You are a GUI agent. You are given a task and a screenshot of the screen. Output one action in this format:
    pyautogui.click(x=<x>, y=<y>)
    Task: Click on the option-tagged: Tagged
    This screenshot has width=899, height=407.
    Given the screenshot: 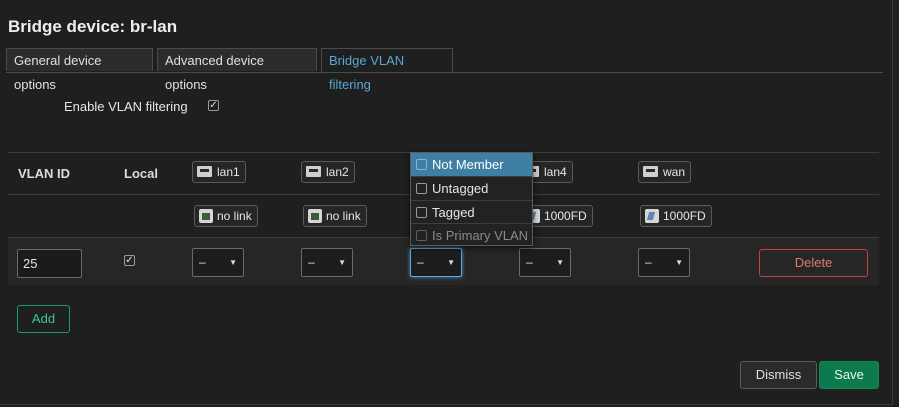 What is the action you would take?
    pyautogui.click(x=471, y=211)
    